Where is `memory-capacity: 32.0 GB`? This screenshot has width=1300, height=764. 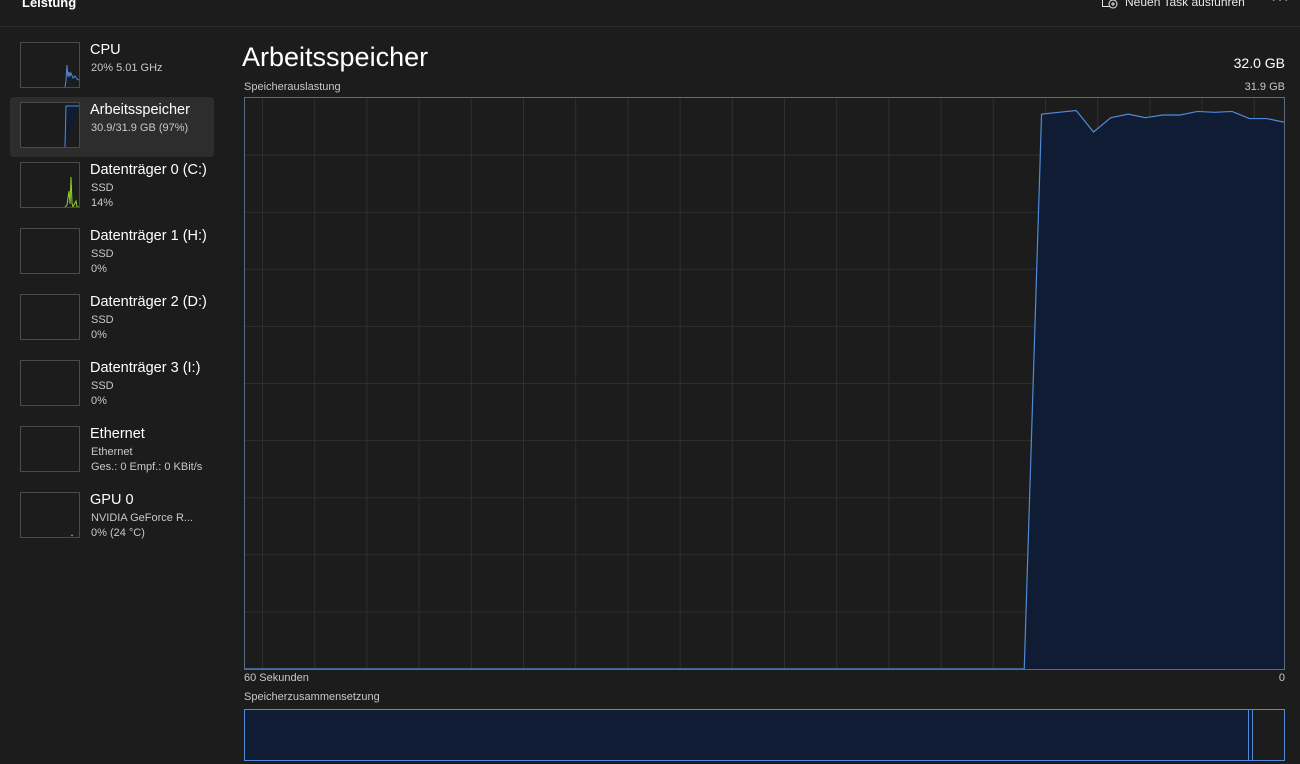 memory-capacity: 32.0 GB is located at coordinates (1259, 63).